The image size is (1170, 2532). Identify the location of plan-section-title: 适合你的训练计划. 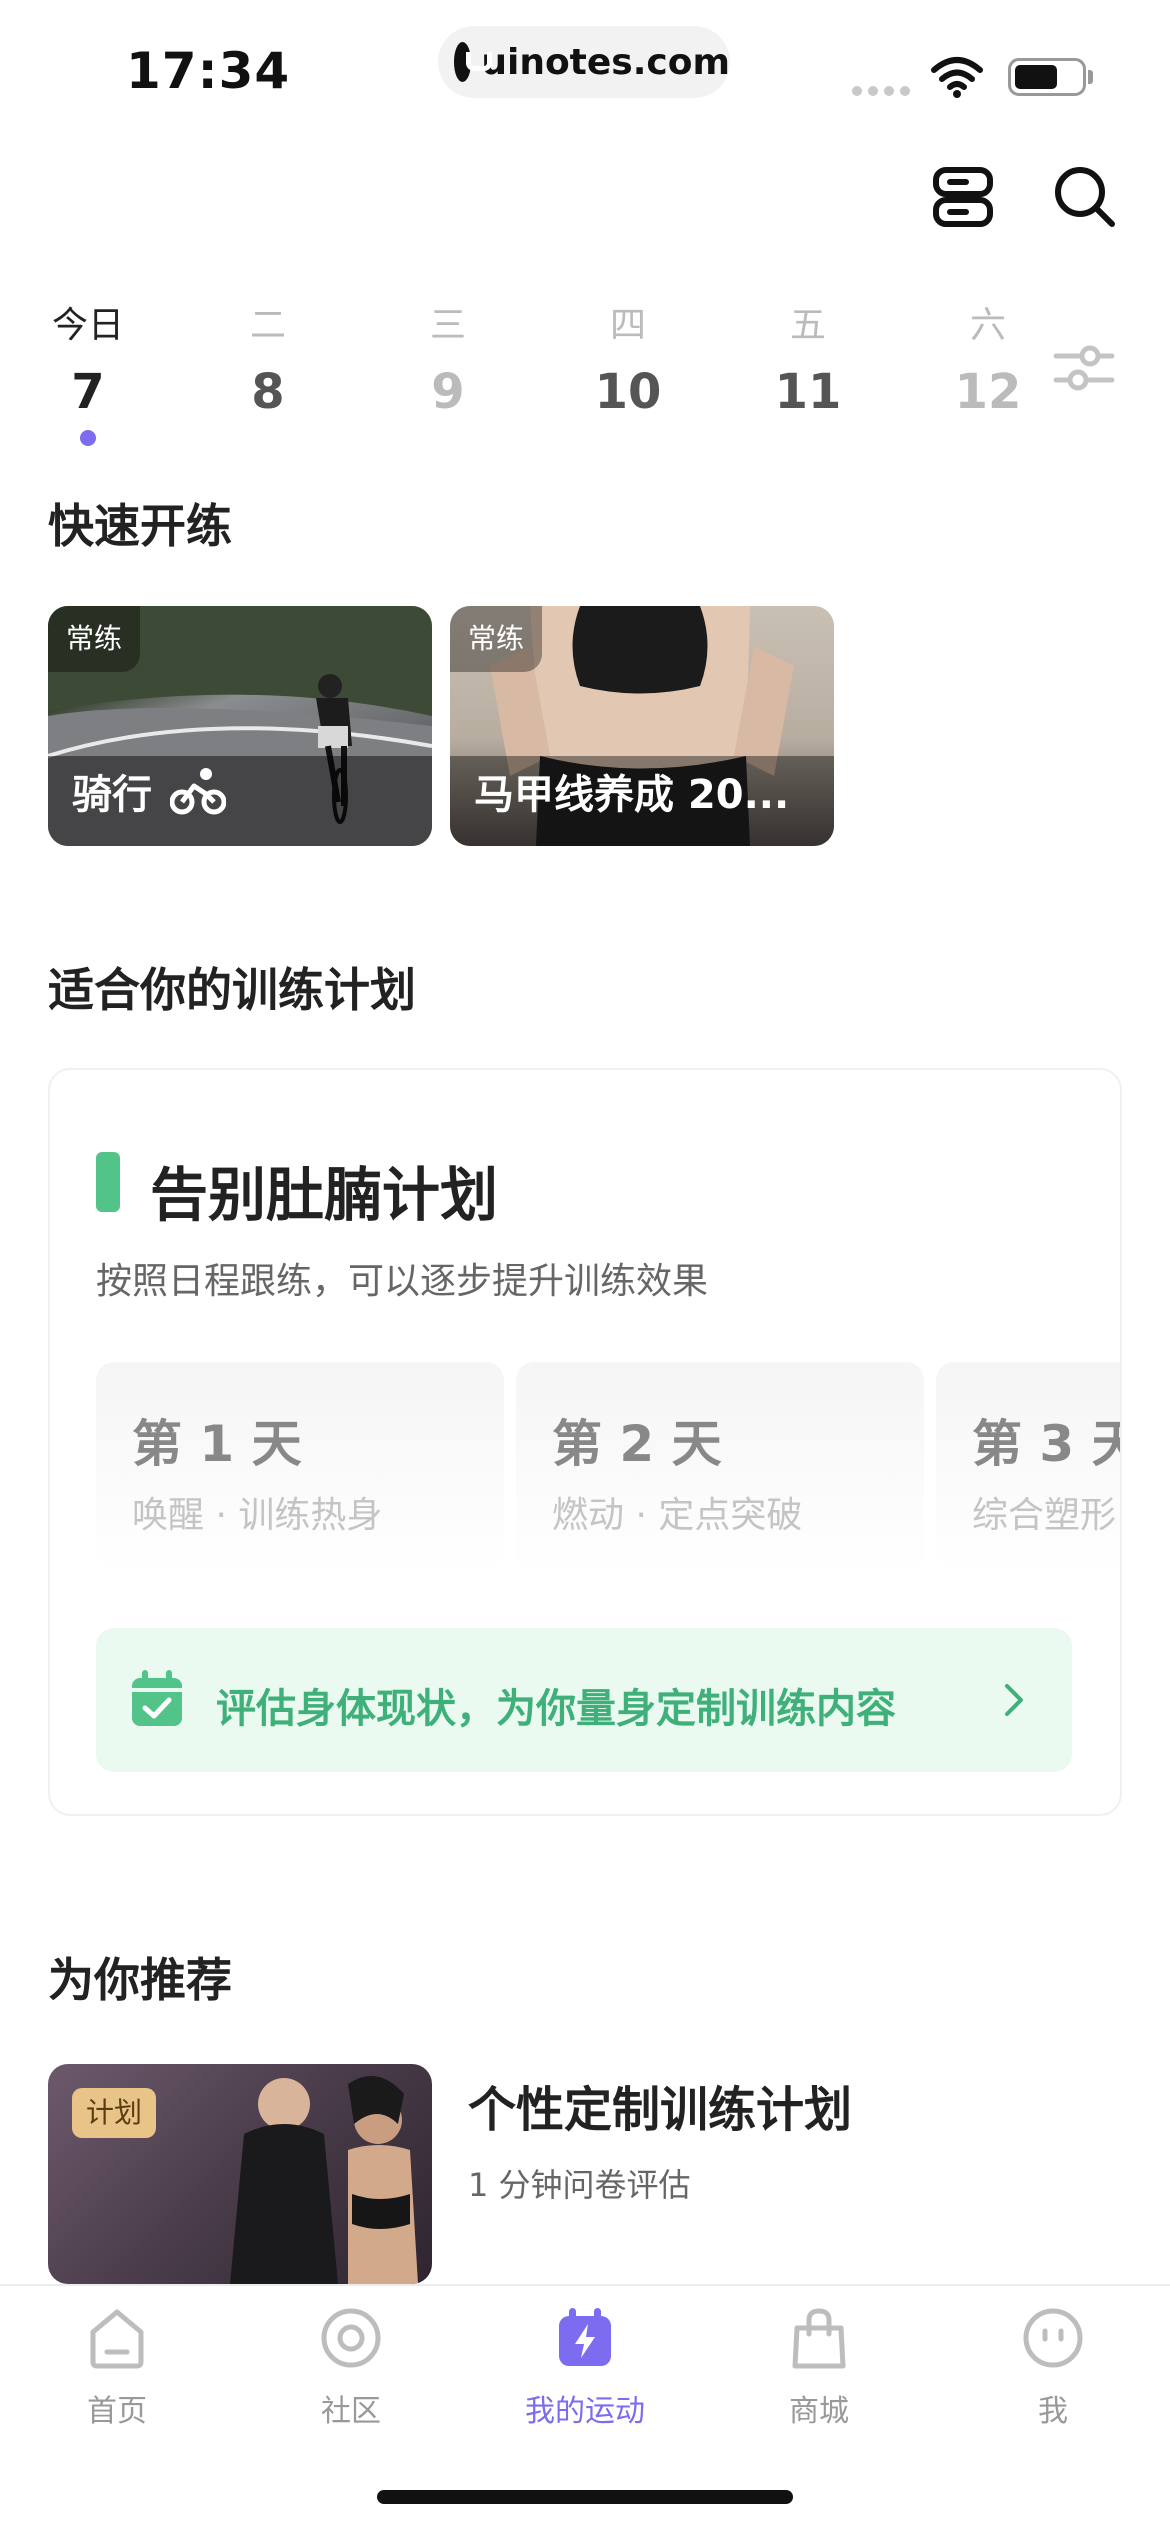
(232, 990).